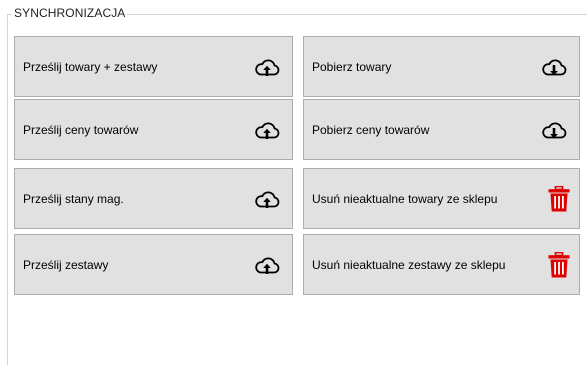  I want to click on upload-prices-button: Prześlij ceny towarów, so click(153, 129).